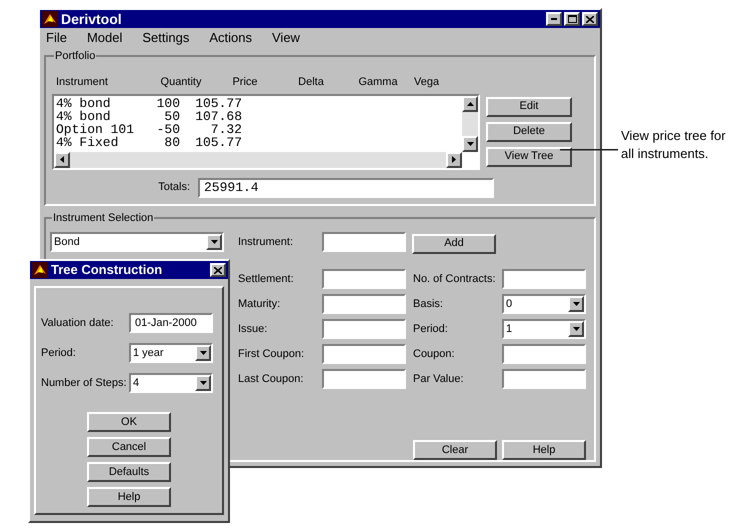 This screenshot has height=529, width=740. Describe the element at coordinates (173, 188) in the screenshot. I see `totals-label: Totals:` at that location.